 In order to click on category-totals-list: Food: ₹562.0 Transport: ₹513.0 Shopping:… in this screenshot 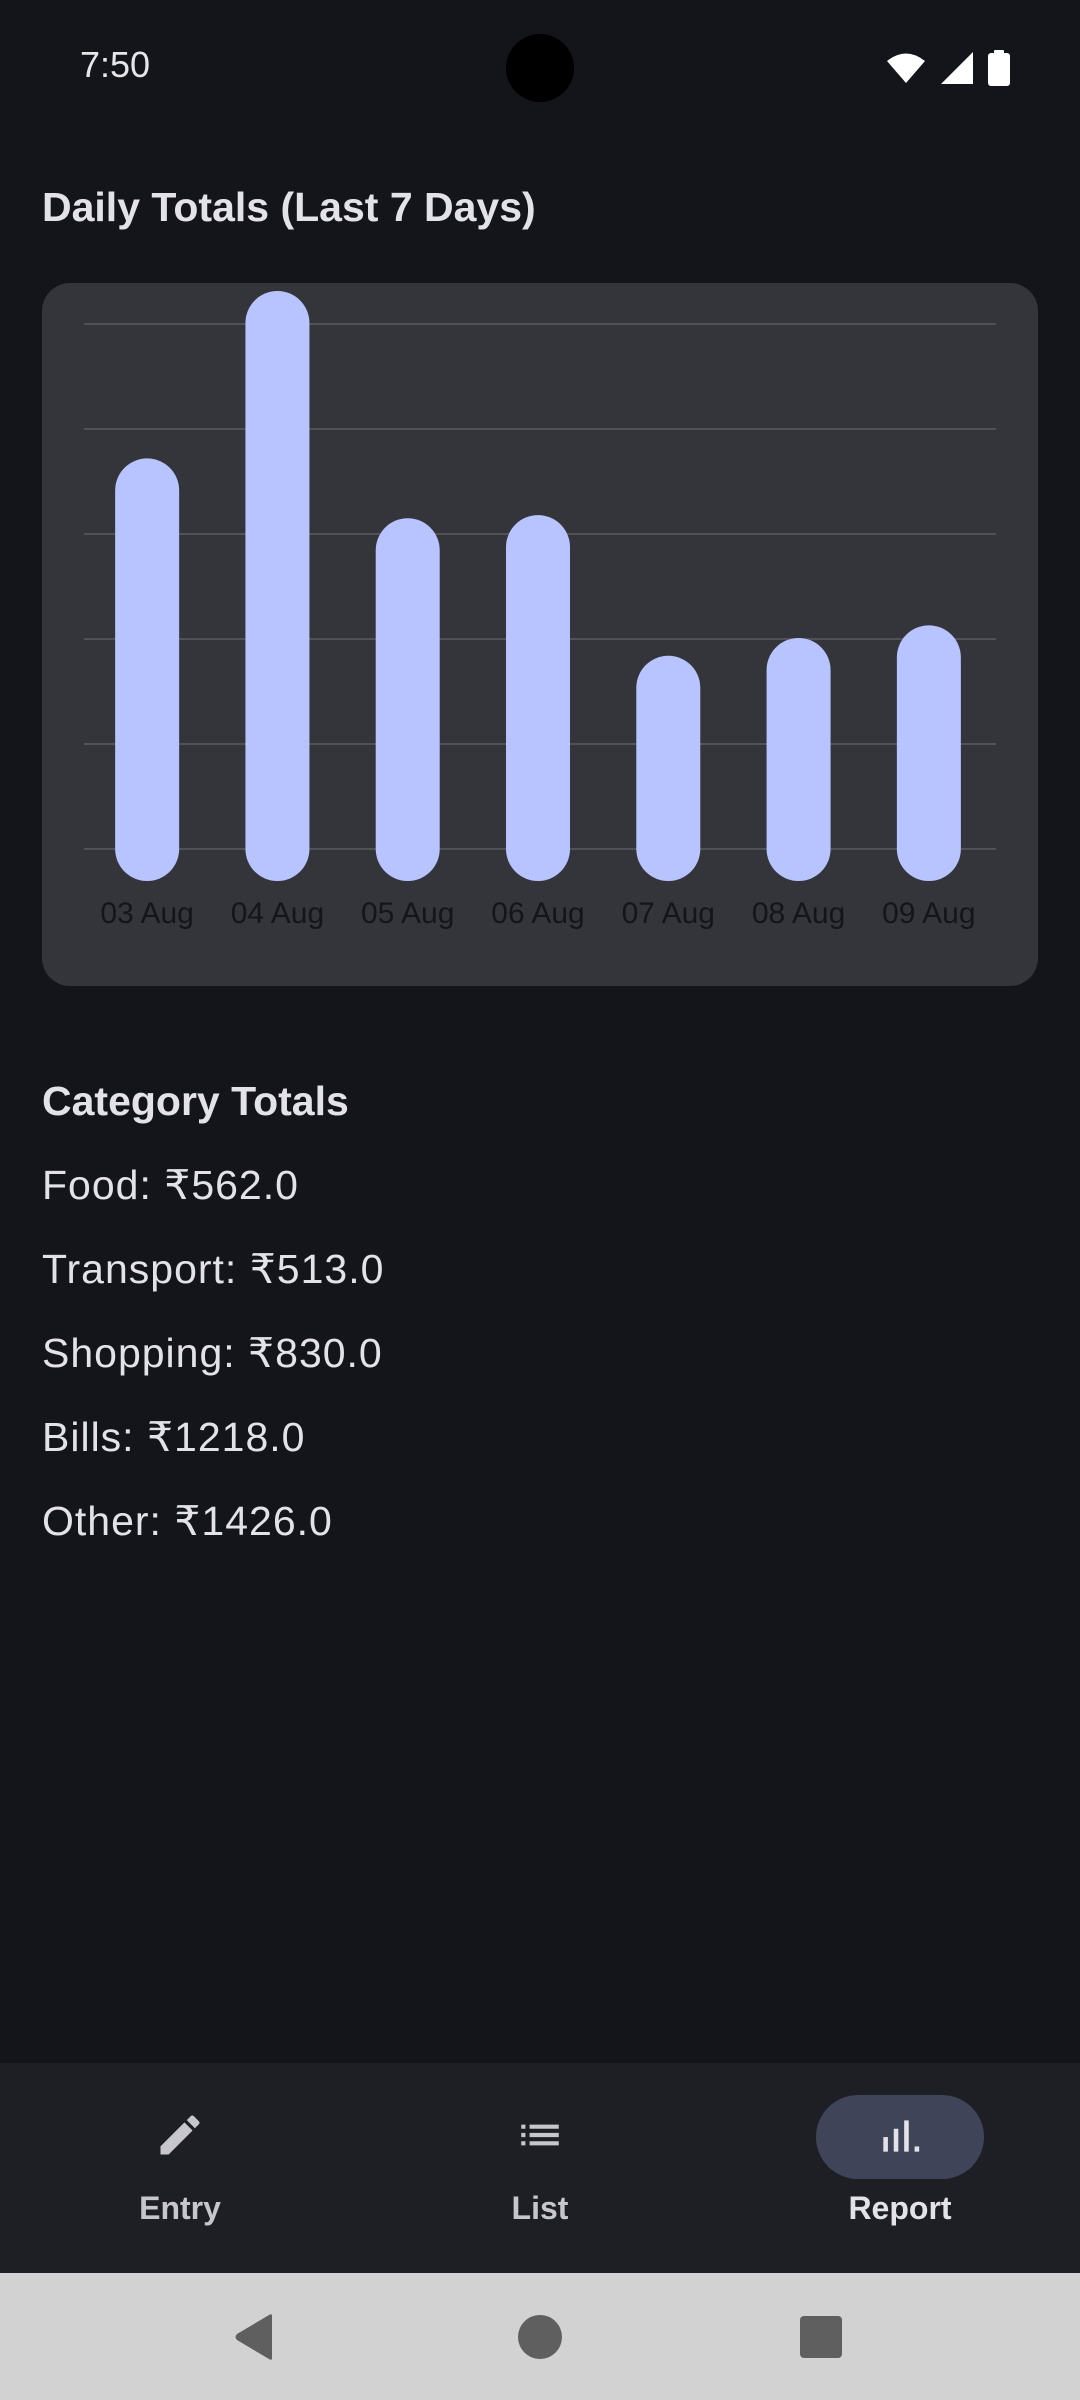, I will do `click(213, 1365)`.